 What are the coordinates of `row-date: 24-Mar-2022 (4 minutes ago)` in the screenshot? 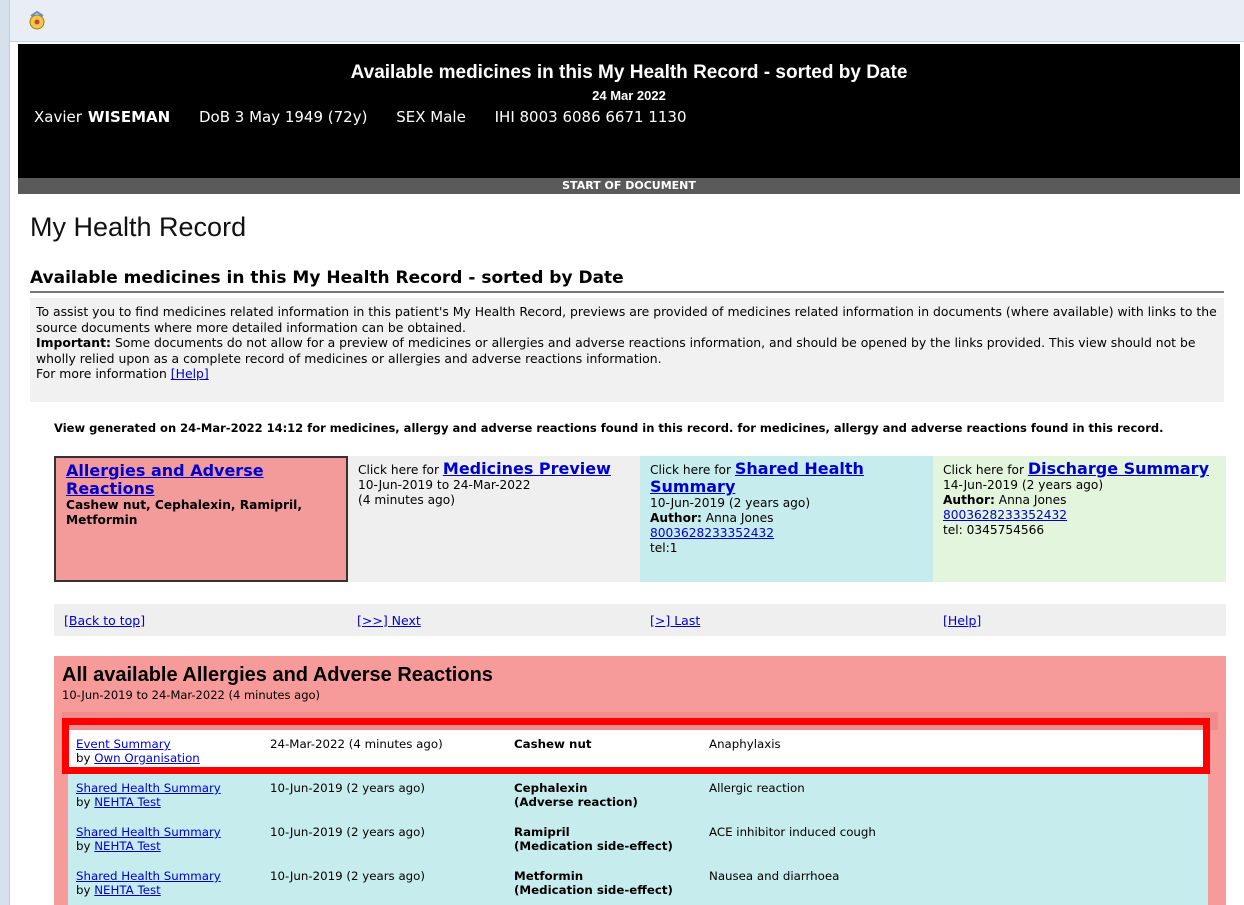 It's located at (356, 744).